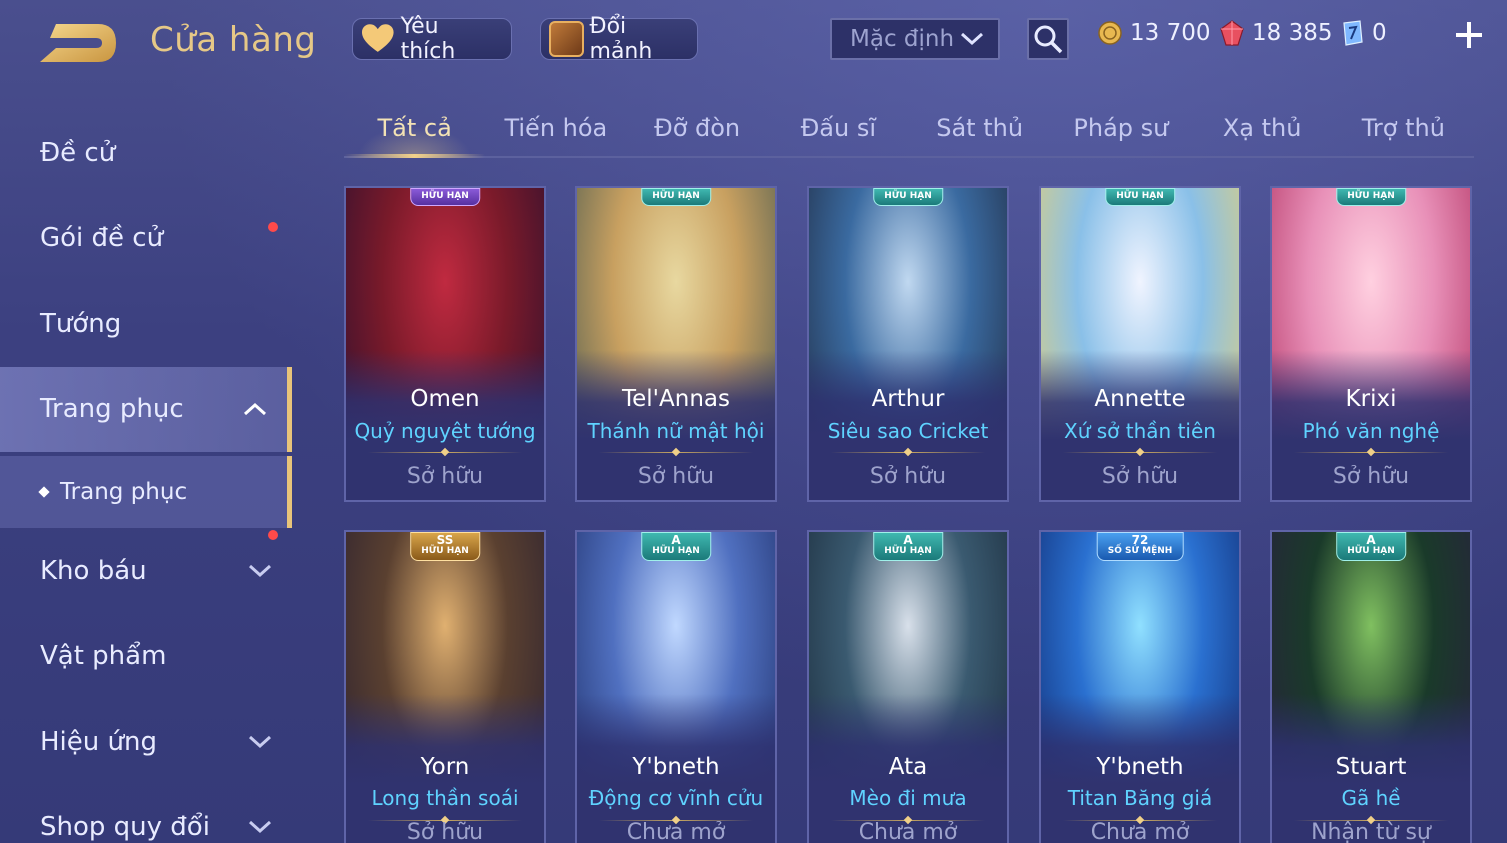 The height and width of the screenshot is (843, 1507). I want to click on skin-name: Gã hề, so click(1371, 798).